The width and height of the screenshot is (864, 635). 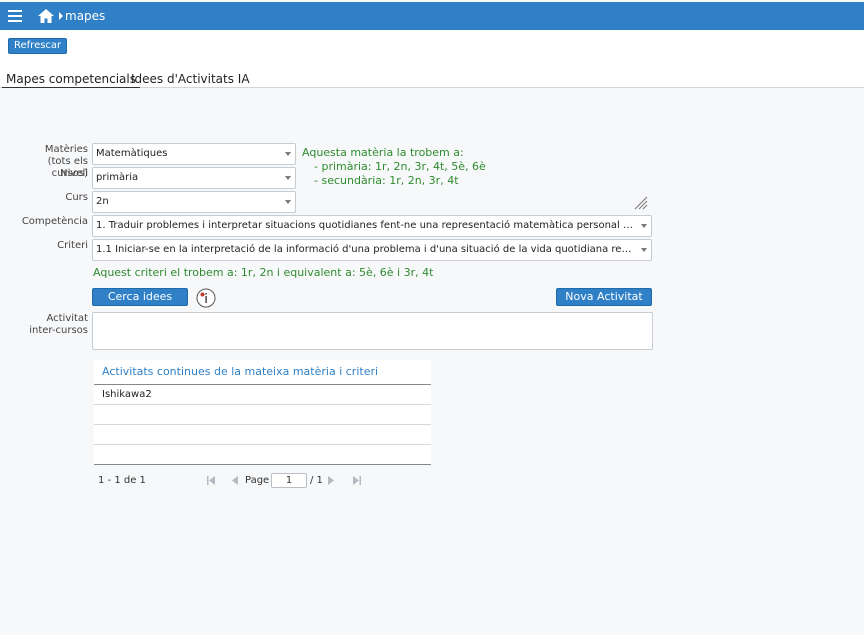 I want to click on curs-label: Curs, so click(x=76, y=197).